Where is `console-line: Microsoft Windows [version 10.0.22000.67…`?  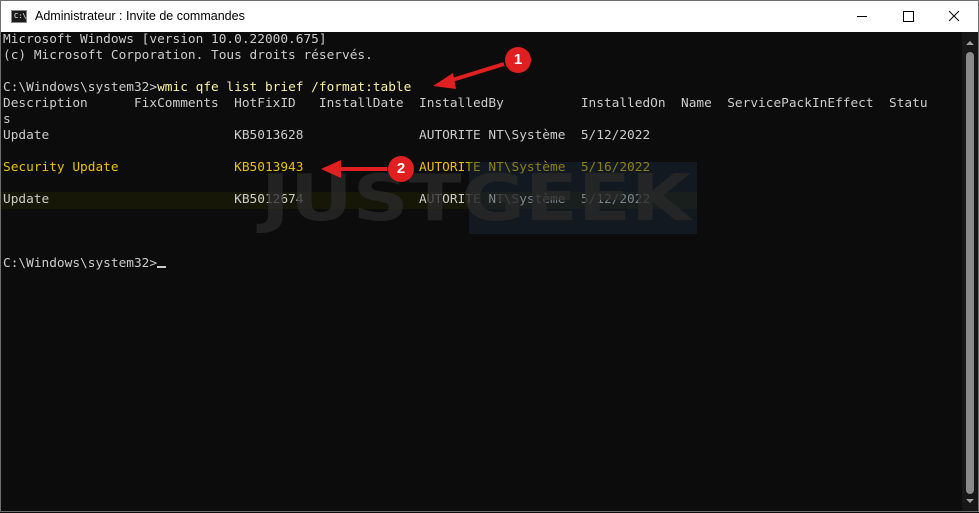 console-line: Microsoft Windows [version 10.0.22000.67… is located at coordinates (165, 39).